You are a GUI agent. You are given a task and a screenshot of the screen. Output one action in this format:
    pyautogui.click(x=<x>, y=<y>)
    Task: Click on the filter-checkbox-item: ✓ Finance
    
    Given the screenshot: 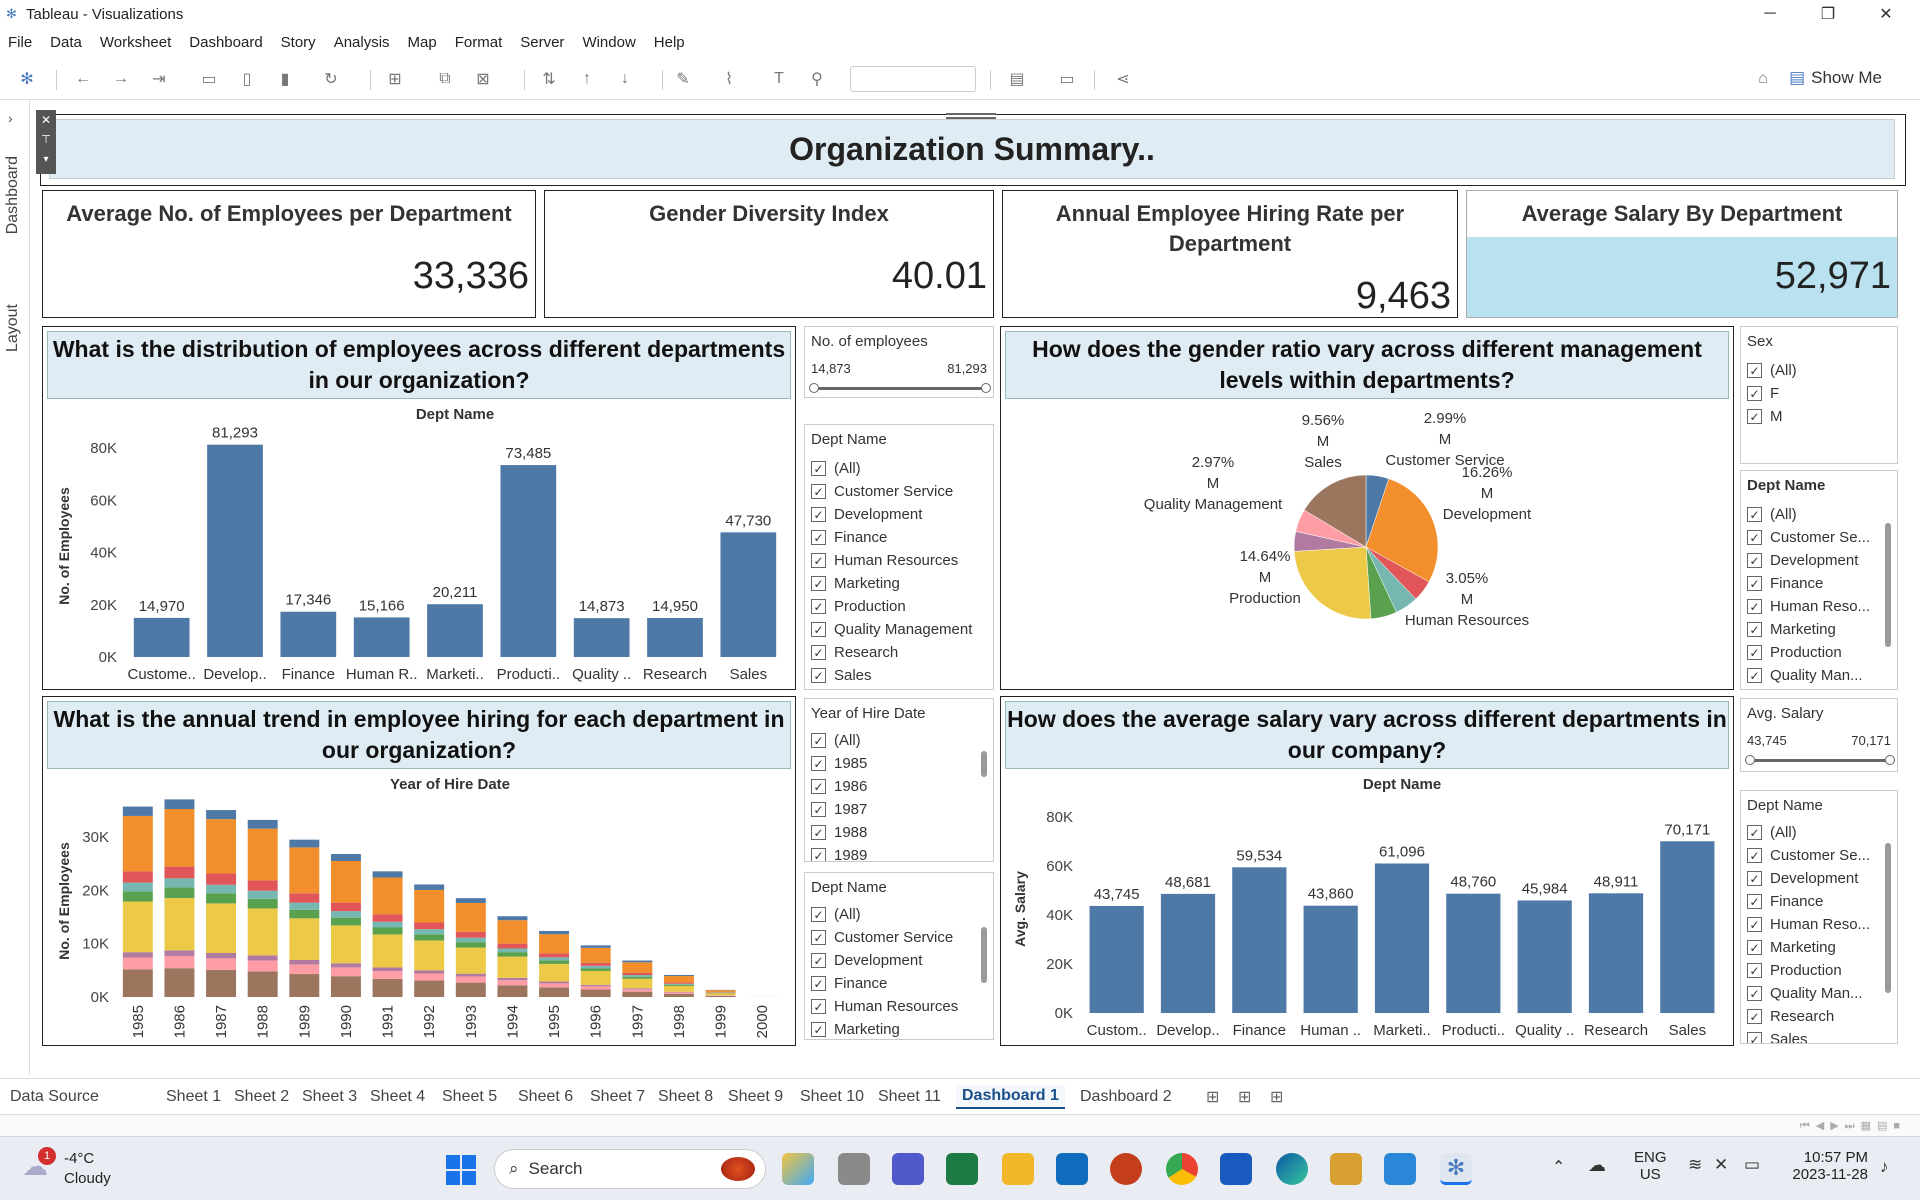 What is the action you would take?
    pyautogui.click(x=1785, y=901)
    